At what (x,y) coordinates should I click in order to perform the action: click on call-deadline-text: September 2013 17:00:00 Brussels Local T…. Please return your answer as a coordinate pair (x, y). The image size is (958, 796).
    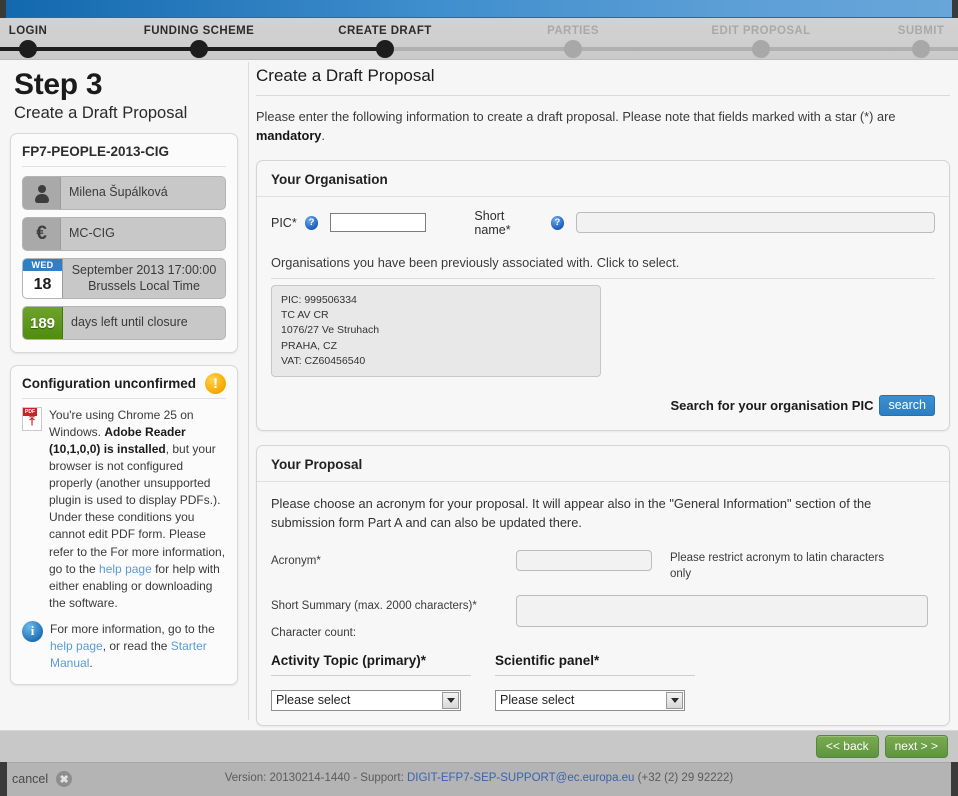
    Looking at the image, I should click on (144, 278).